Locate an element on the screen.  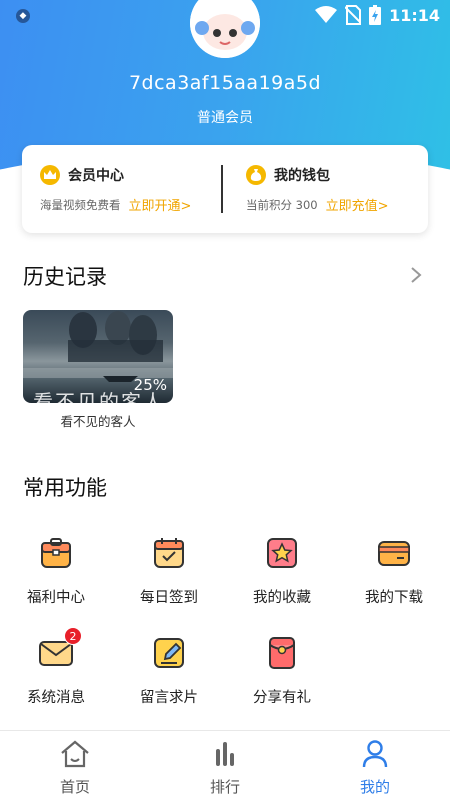
card-icon is located at coordinates (394, 553).